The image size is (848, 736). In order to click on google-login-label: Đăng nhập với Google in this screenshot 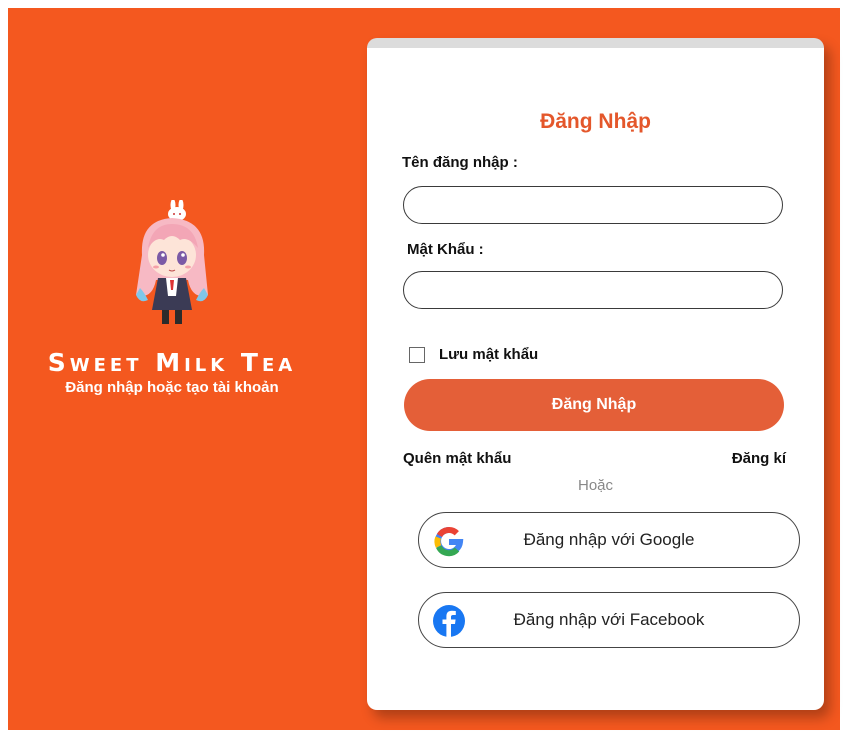, I will do `click(609, 539)`.